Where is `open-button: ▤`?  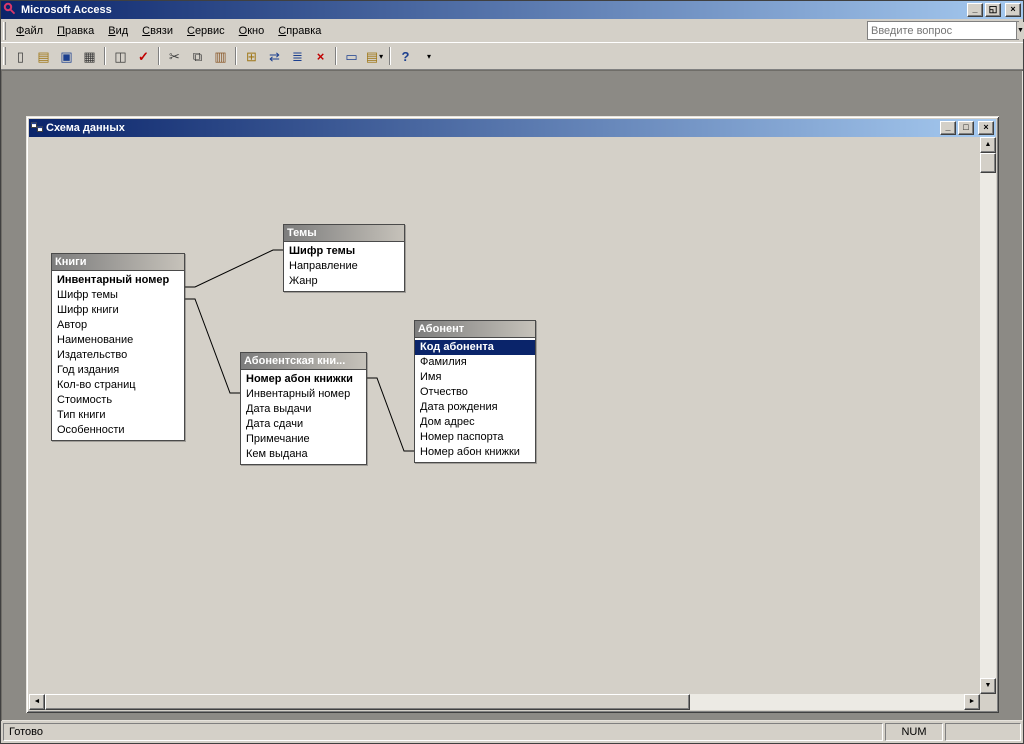
open-button: ▤ is located at coordinates (43, 56).